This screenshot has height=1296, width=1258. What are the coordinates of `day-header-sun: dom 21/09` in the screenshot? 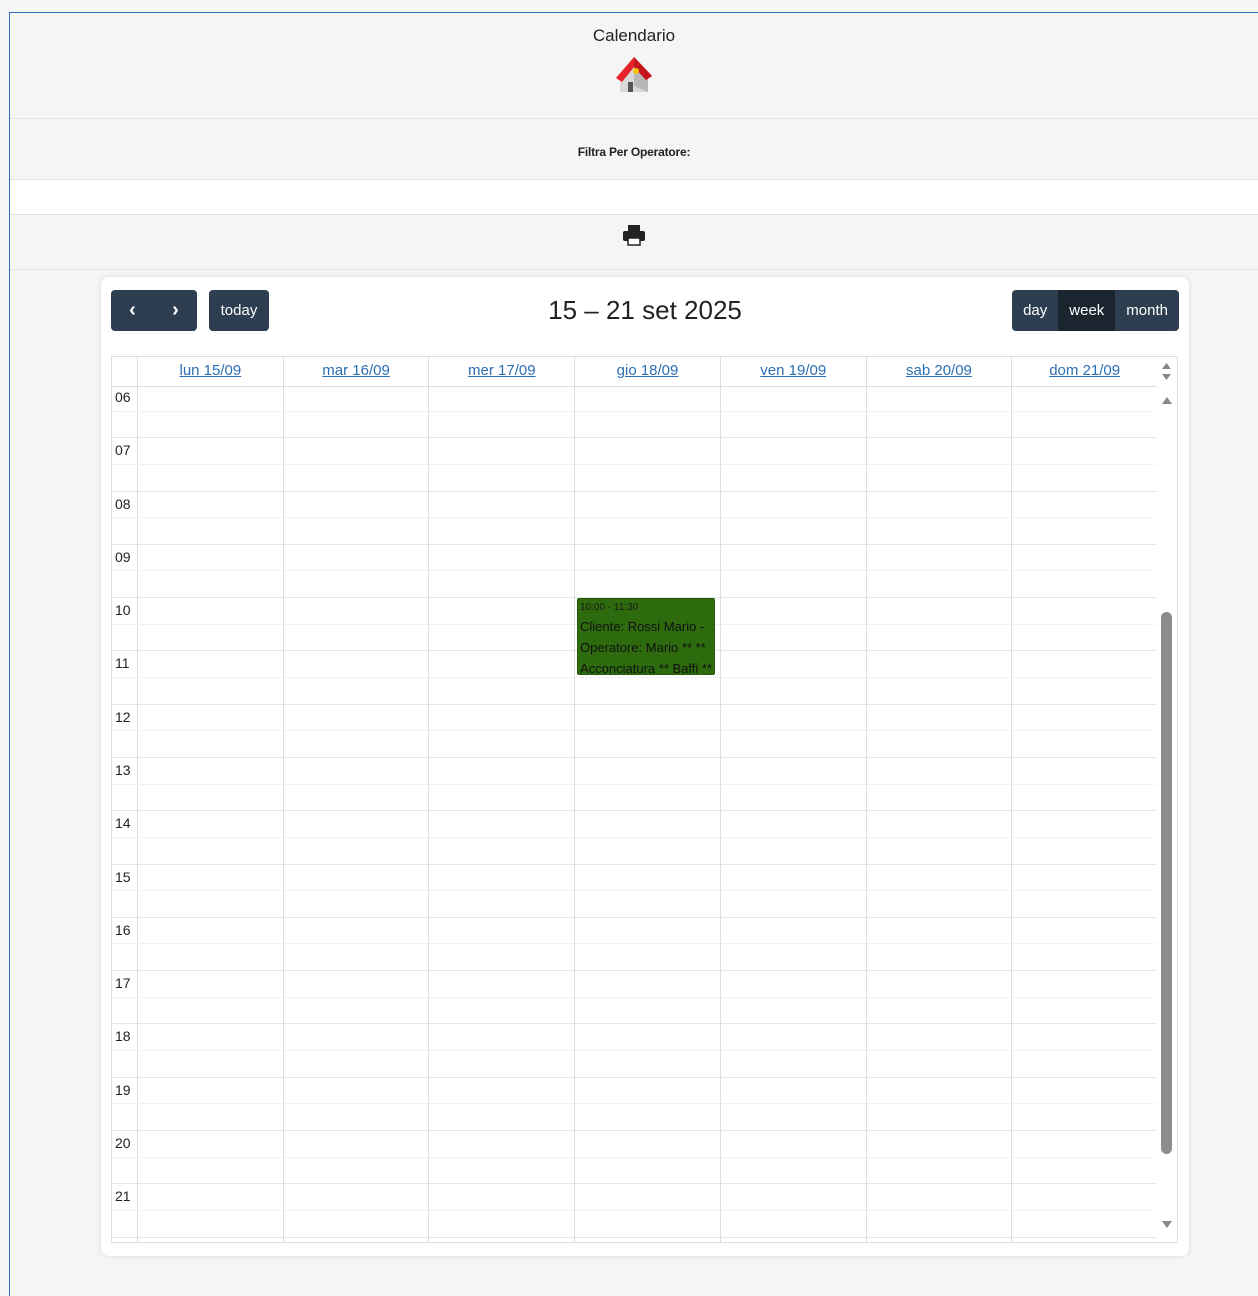 It's located at (1085, 371).